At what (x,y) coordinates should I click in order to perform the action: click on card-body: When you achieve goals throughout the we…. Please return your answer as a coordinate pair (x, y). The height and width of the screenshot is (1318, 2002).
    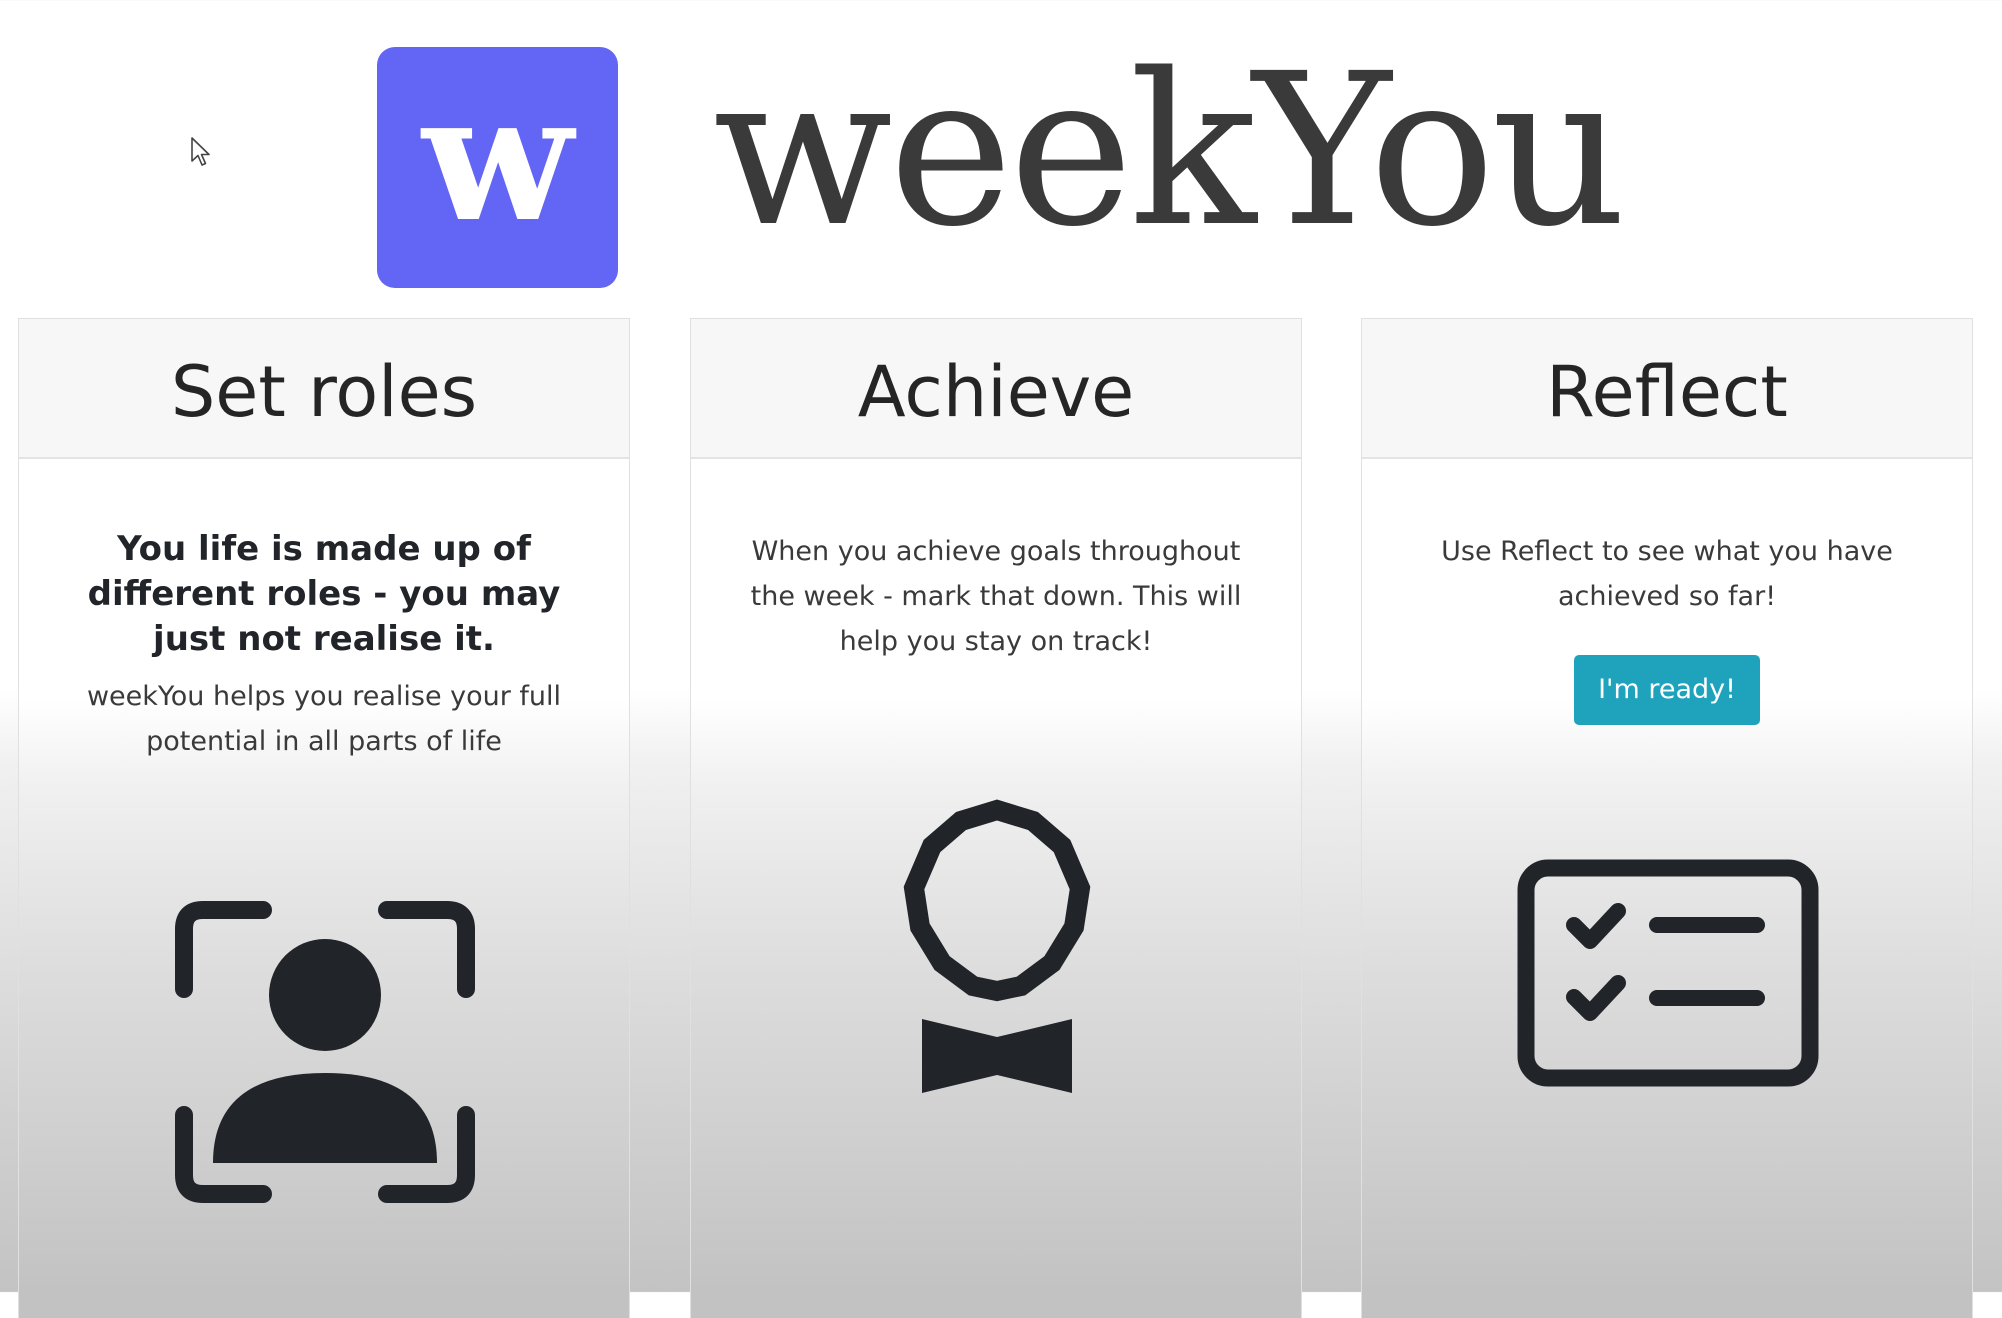
    Looking at the image, I should click on (996, 596).